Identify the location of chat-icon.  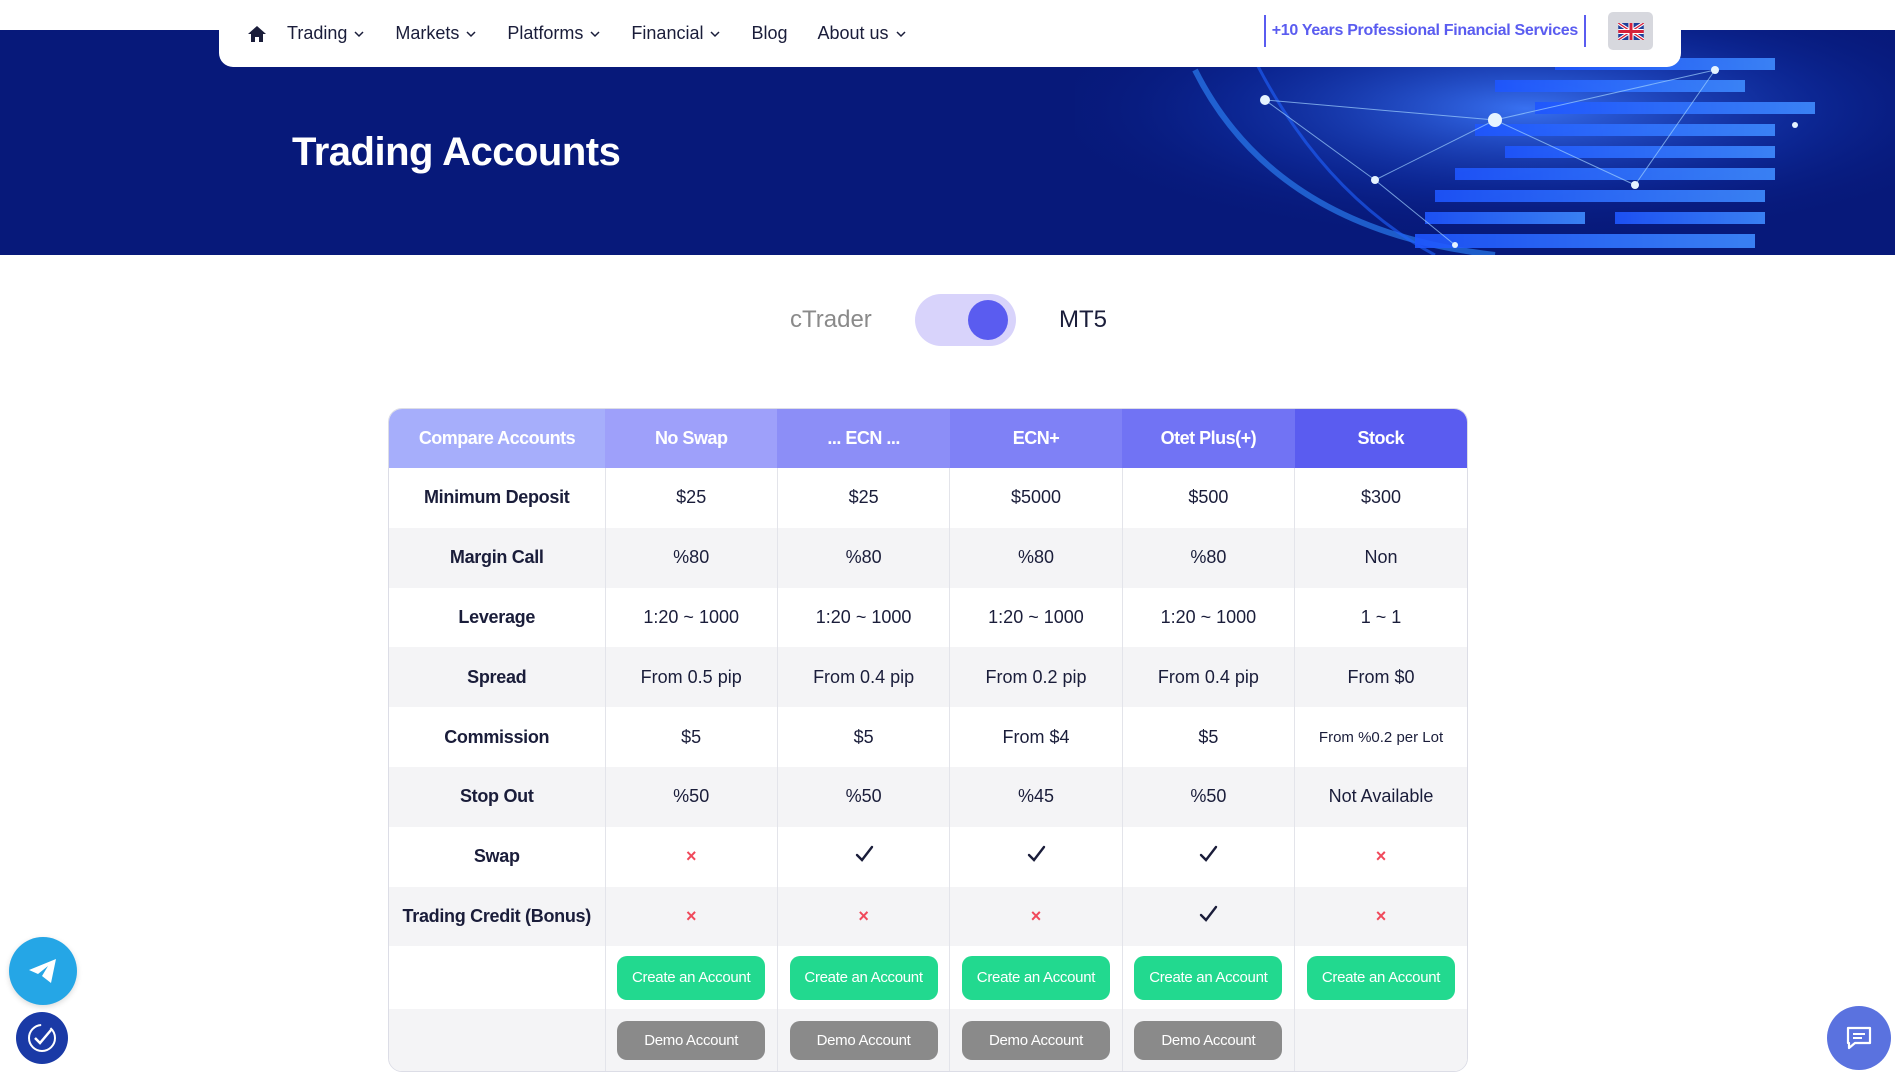
(1859, 1038).